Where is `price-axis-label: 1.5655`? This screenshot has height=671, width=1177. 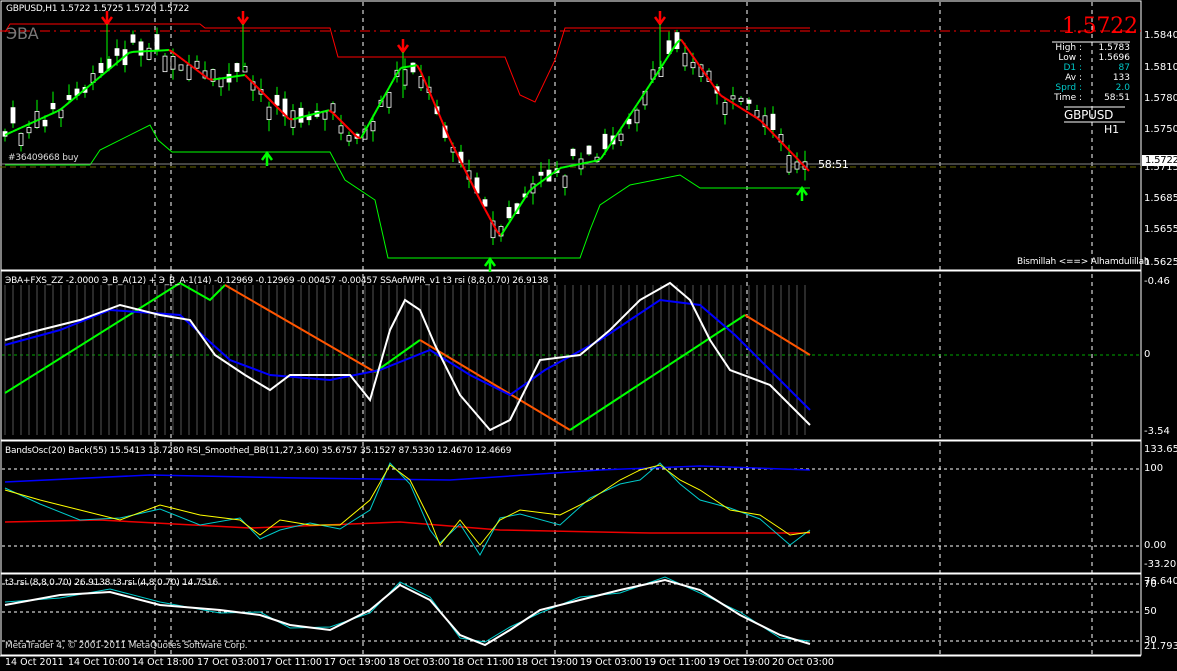
price-axis-label: 1.5655 is located at coordinates (1160, 229).